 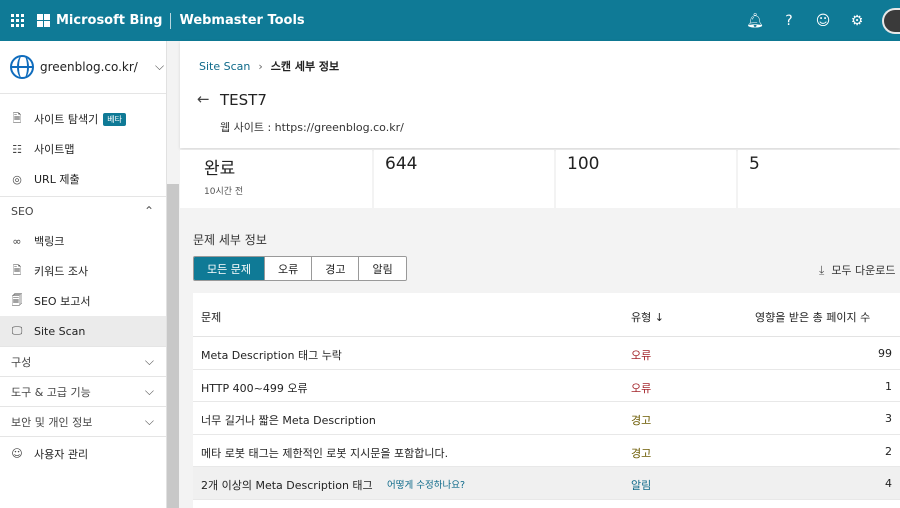 I want to click on site-selector: greenblog.co.kr/ ⌵, so click(x=83, y=67).